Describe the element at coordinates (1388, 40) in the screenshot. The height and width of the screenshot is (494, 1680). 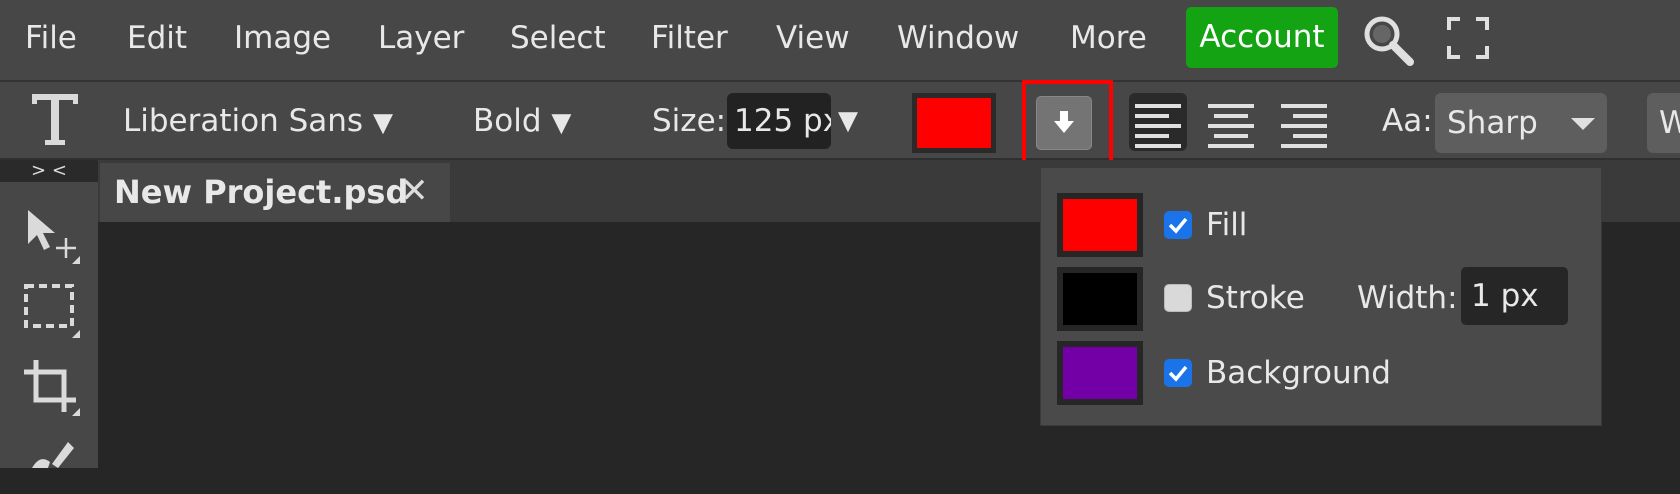
I see `search-icon` at that location.